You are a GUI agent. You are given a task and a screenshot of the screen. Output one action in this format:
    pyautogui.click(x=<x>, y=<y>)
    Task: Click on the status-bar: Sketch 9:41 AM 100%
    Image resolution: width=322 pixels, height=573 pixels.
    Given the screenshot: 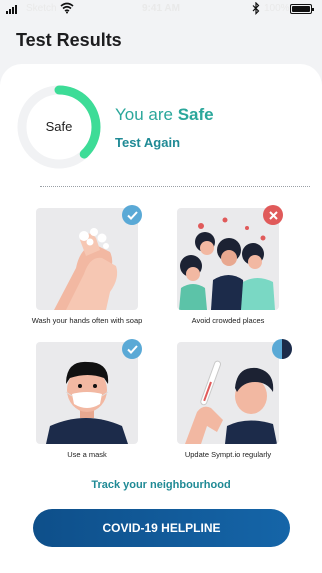 What is the action you would take?
    pyautogui.click(x=161, y=10)
    